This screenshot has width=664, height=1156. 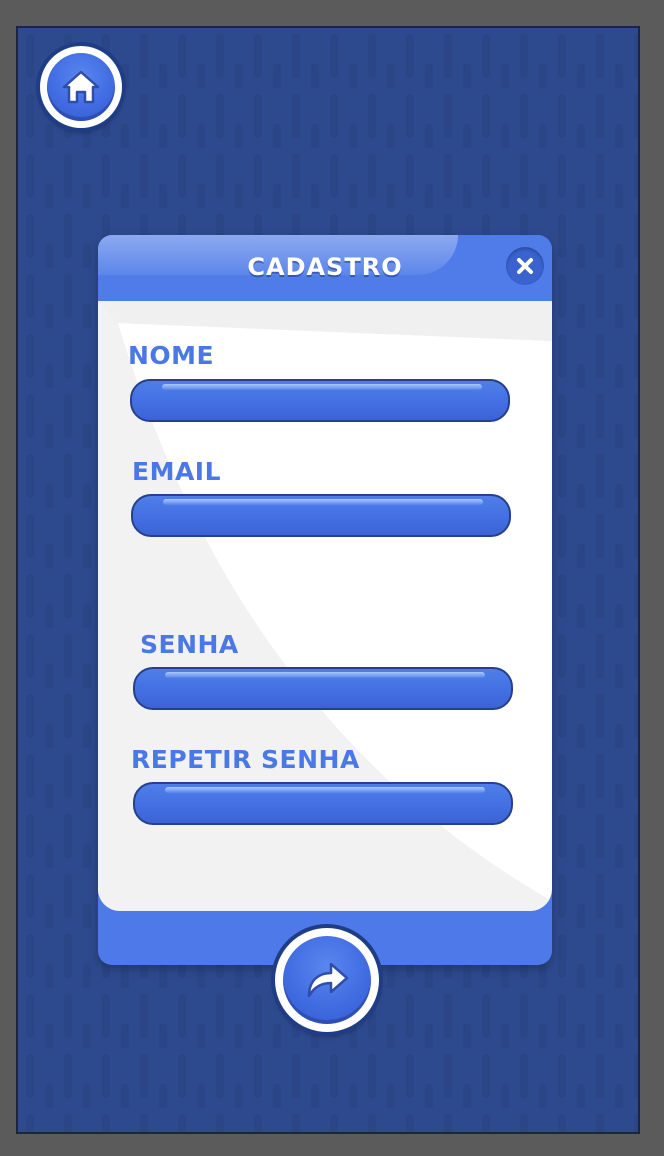 I want to click on submit-button, so click(x=327, y=980).